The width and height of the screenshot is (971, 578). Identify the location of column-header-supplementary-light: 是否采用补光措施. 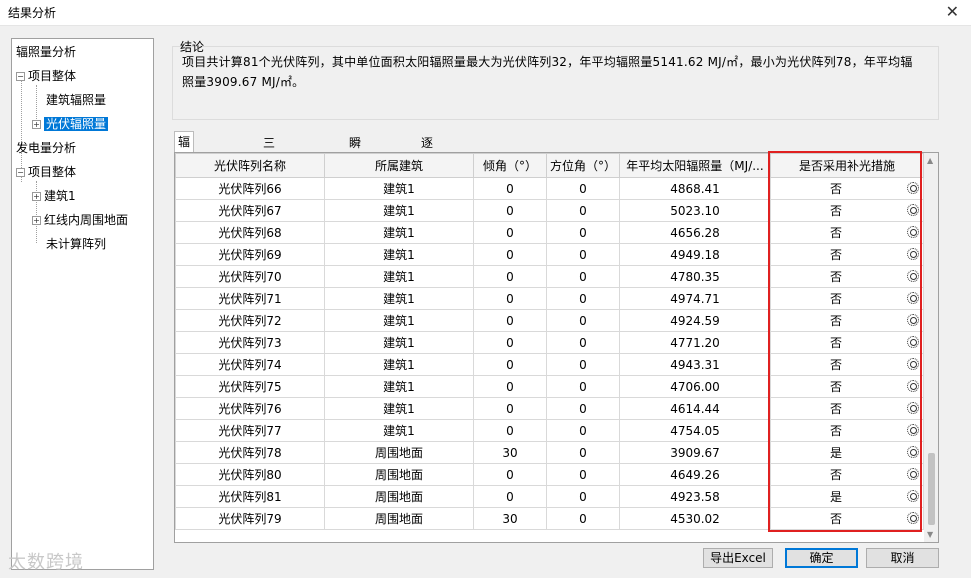
(847, 165).